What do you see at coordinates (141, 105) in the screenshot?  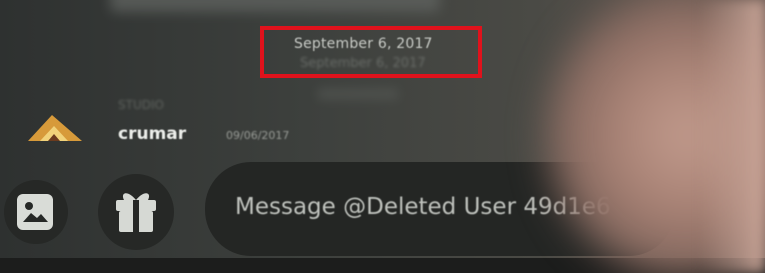 I see `role-label: STUDIO` at bounding box center [141, 105].